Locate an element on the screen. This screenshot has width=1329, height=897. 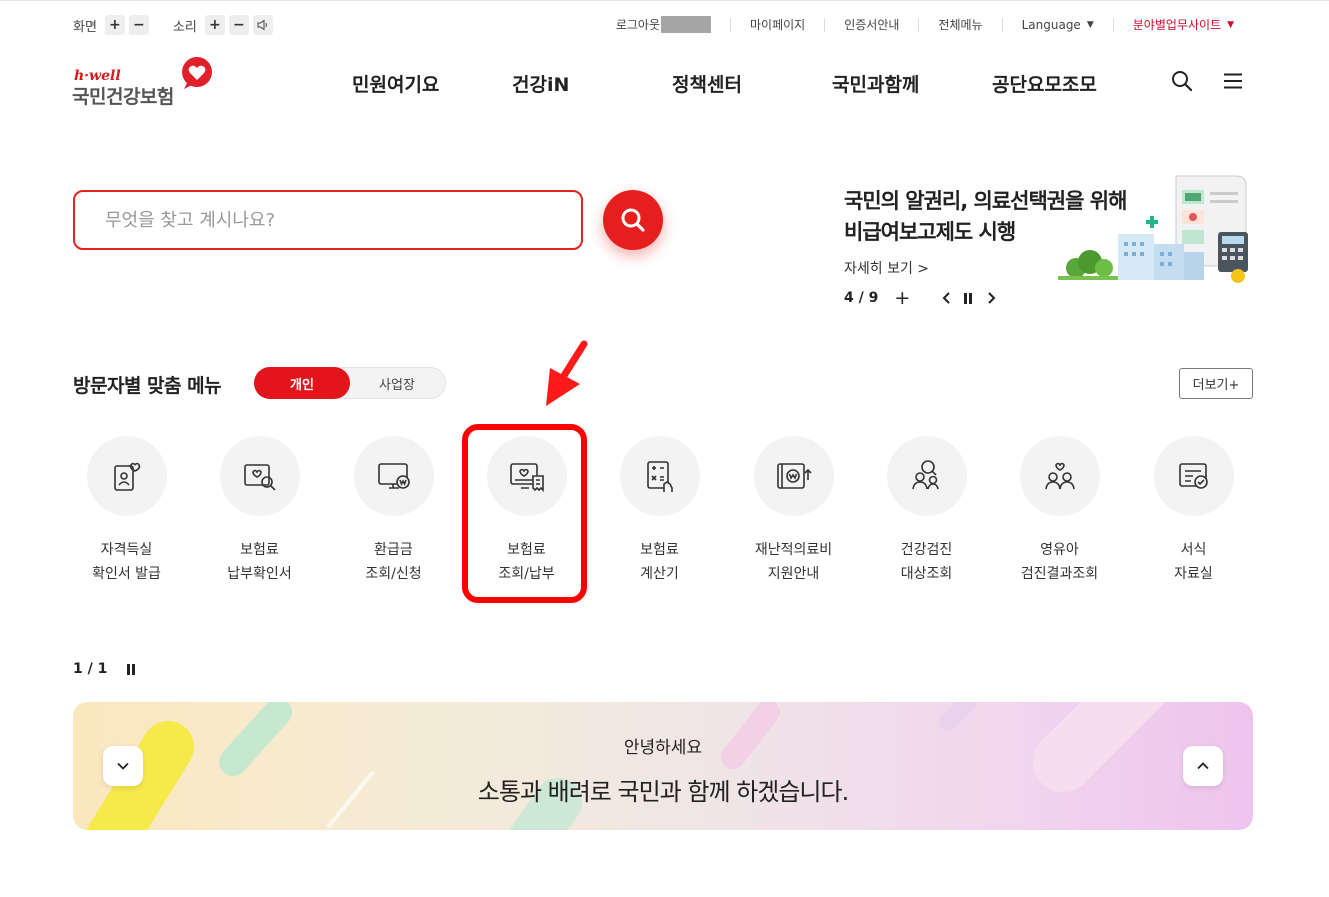
family-icon is located at coordinates (1059, 476).